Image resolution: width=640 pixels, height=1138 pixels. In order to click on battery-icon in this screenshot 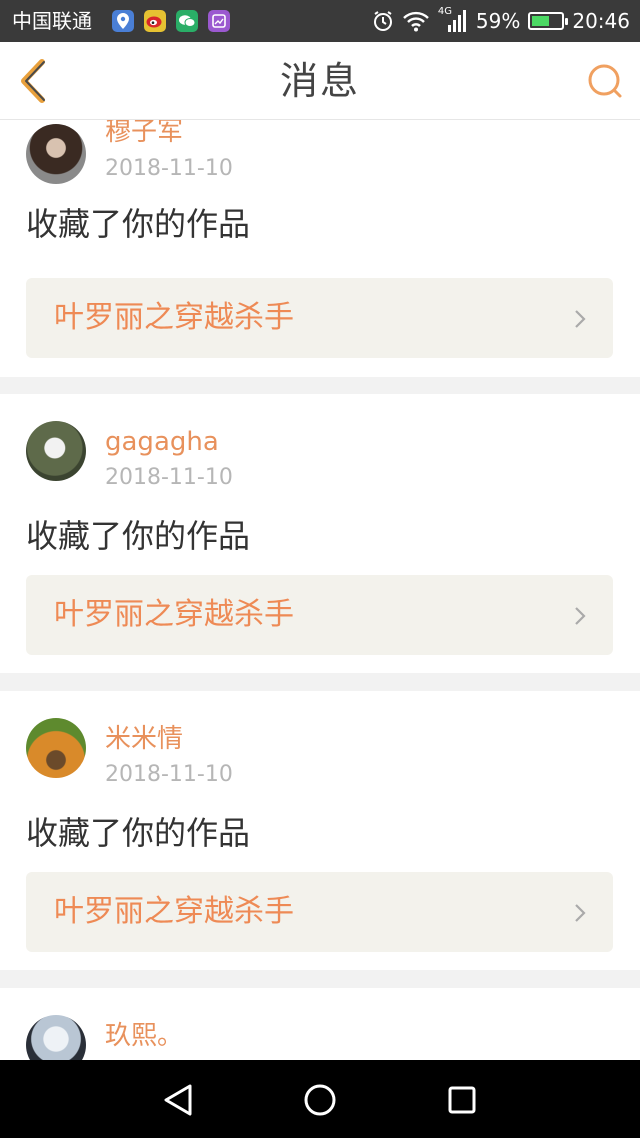, I will do `click(548, 21)`.